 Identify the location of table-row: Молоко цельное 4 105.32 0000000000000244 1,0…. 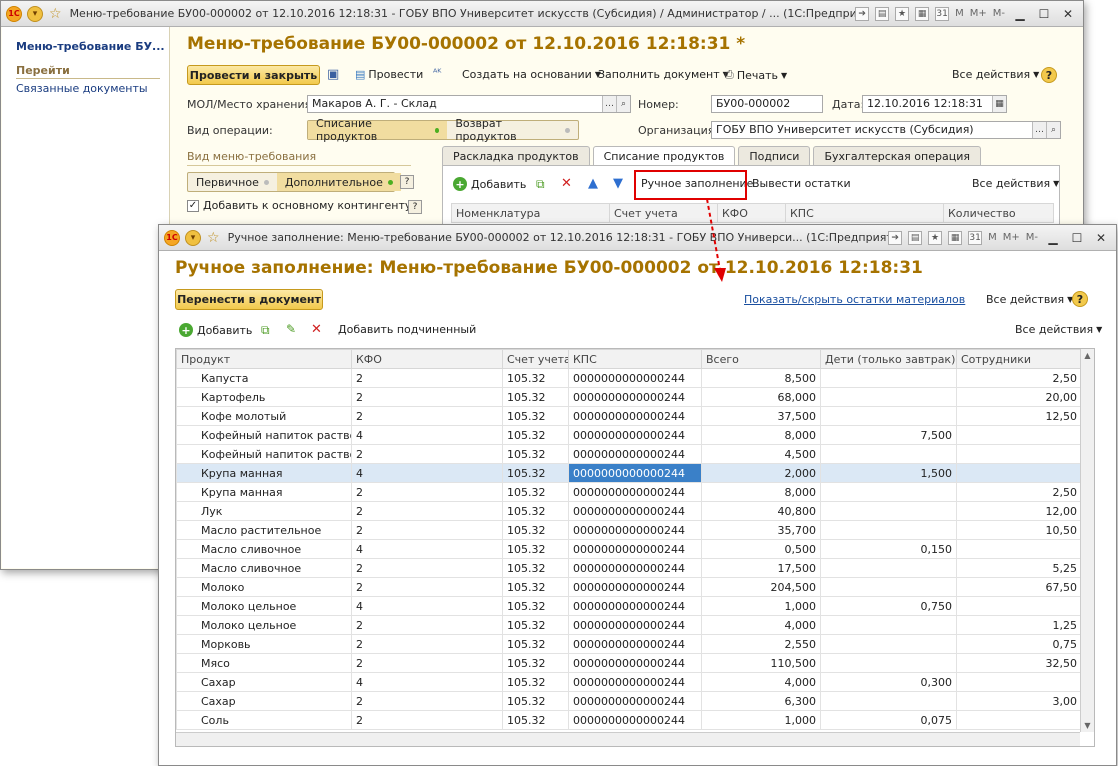
(629, 606).